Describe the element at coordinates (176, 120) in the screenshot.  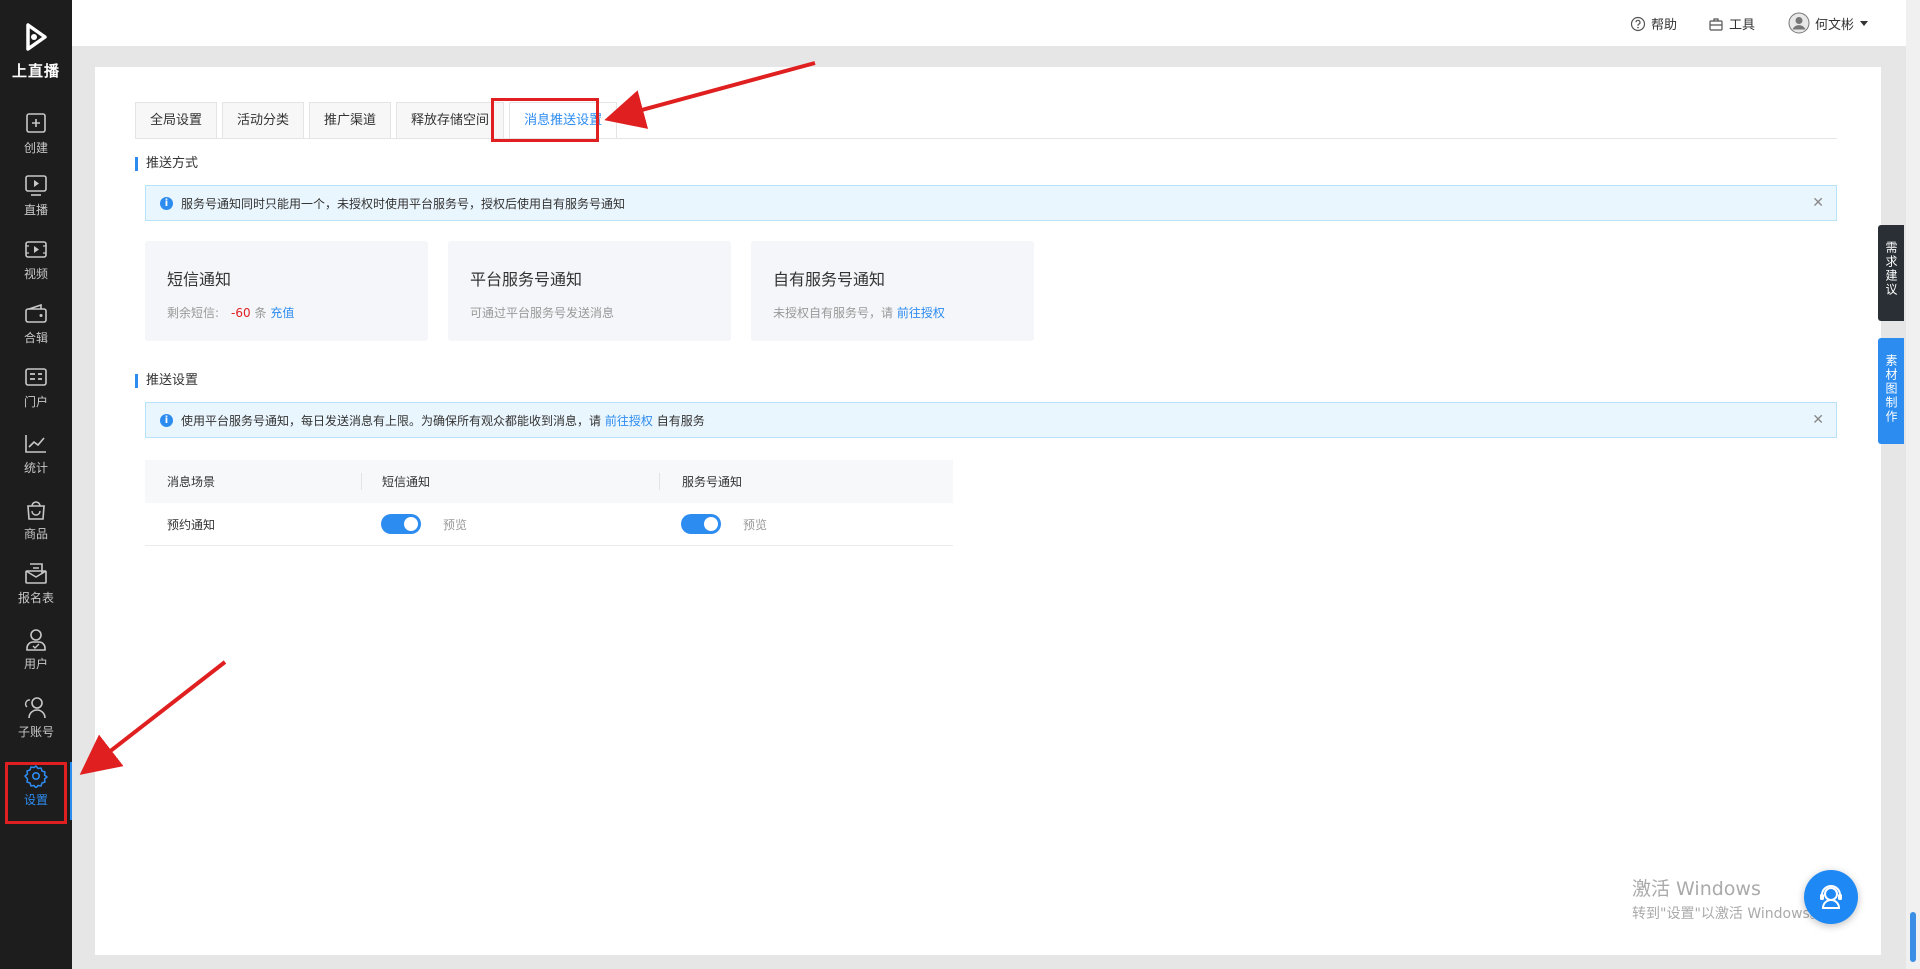
I see `tab-global-settings: 全局设置` at that location.